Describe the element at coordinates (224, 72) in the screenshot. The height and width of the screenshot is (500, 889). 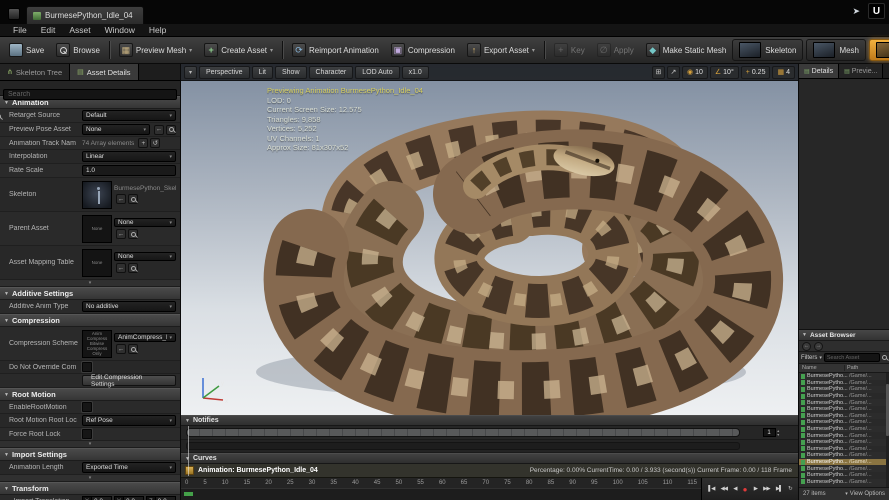
I see `viewport-perspective-button: Perspective` at that location.